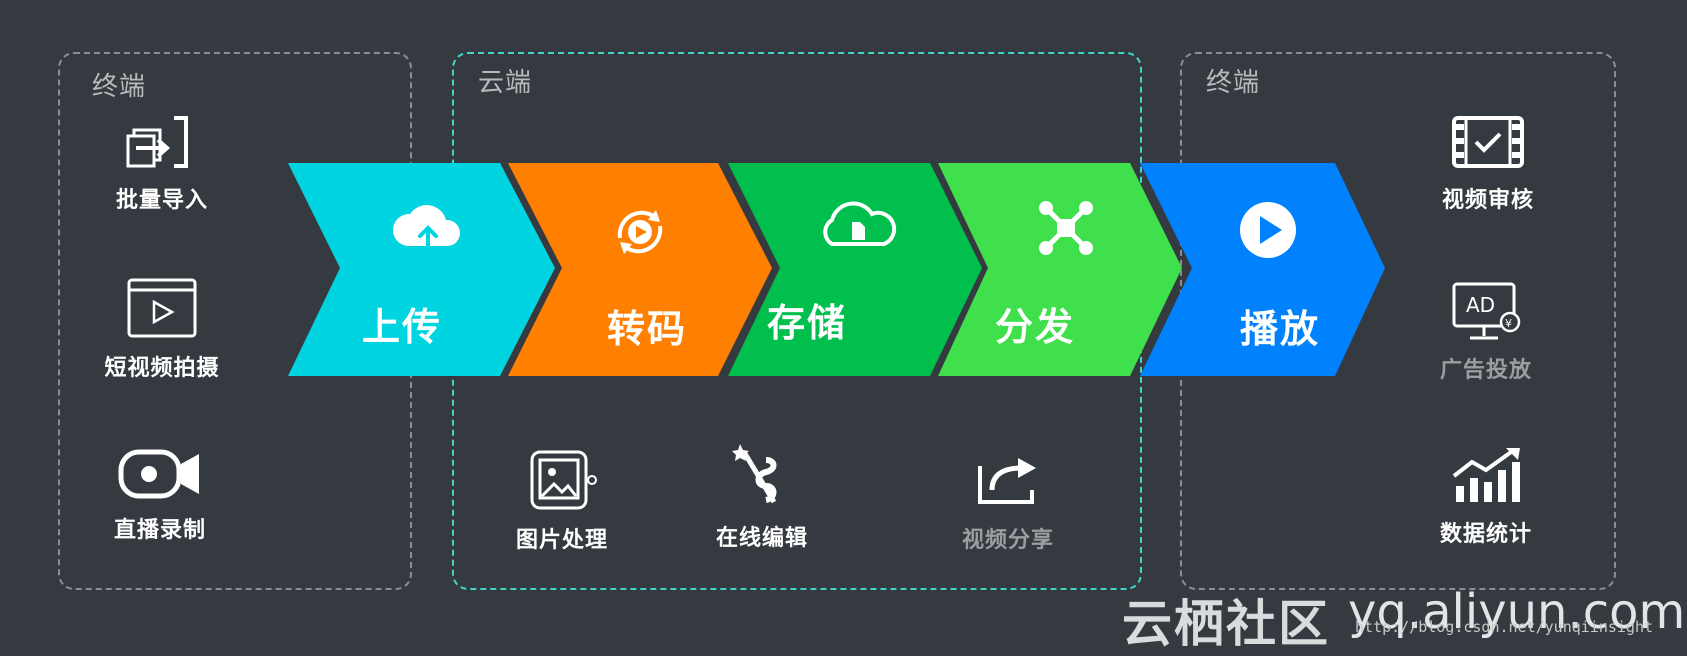 The height and width of the screenshot is (656, 1687). I want to click on stage-label-distribute: 分发, so click(1035, 327).